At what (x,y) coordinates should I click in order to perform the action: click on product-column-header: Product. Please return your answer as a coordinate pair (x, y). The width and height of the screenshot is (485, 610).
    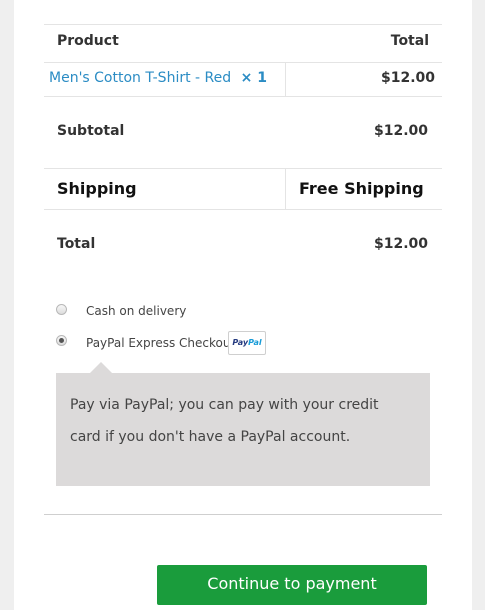
    Looking at the image, I should click on (88, 41).